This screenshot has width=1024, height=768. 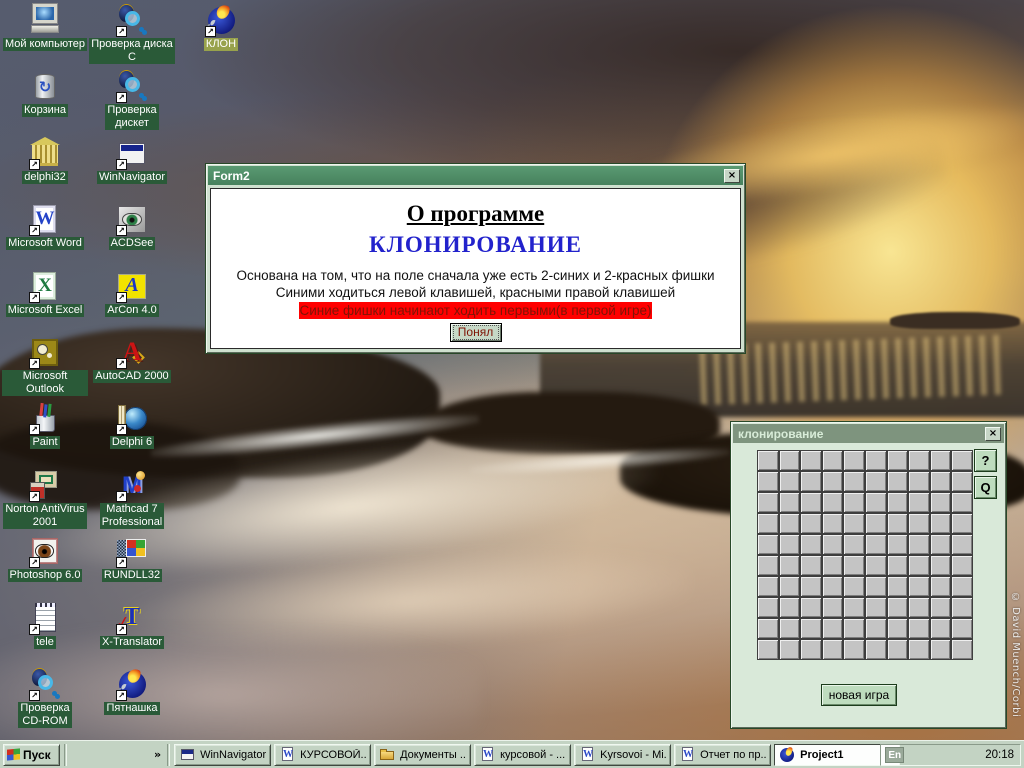 What do you see at coordinates (732, 175) in the screenshot?
I see `close-icon: ×` at bounding box center [732, 175].